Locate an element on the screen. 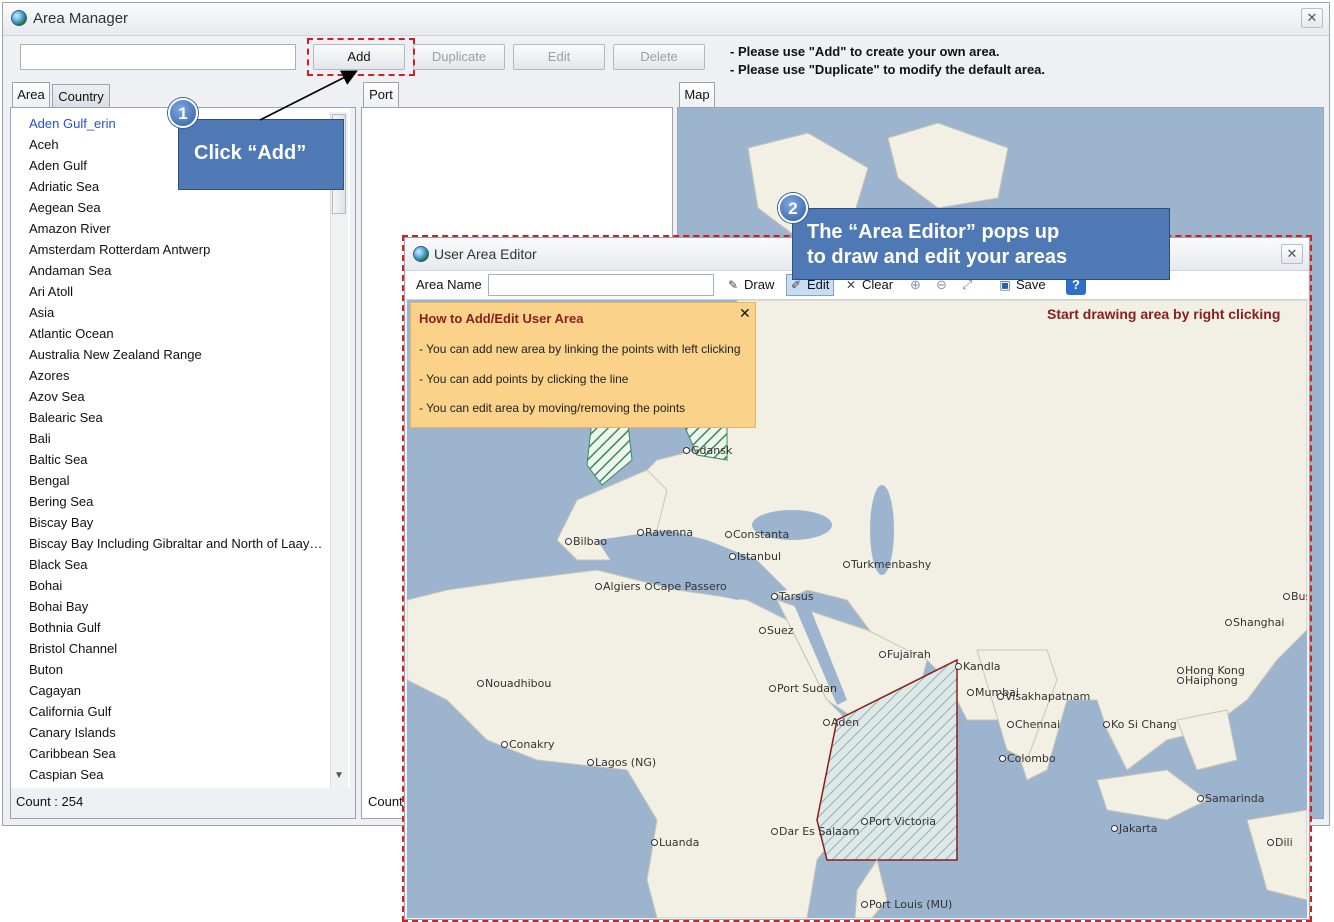  list-item: Australia New Zealand Range is located at coordinates (115, 354).